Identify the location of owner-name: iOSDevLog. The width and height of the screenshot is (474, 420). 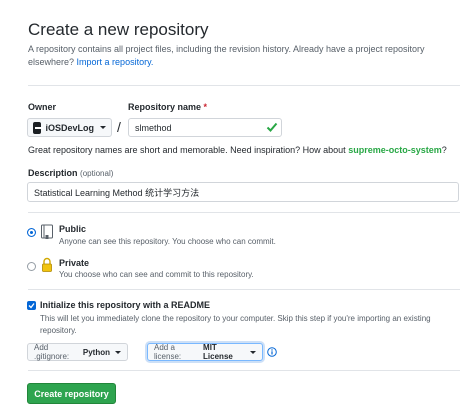
(69, 127).